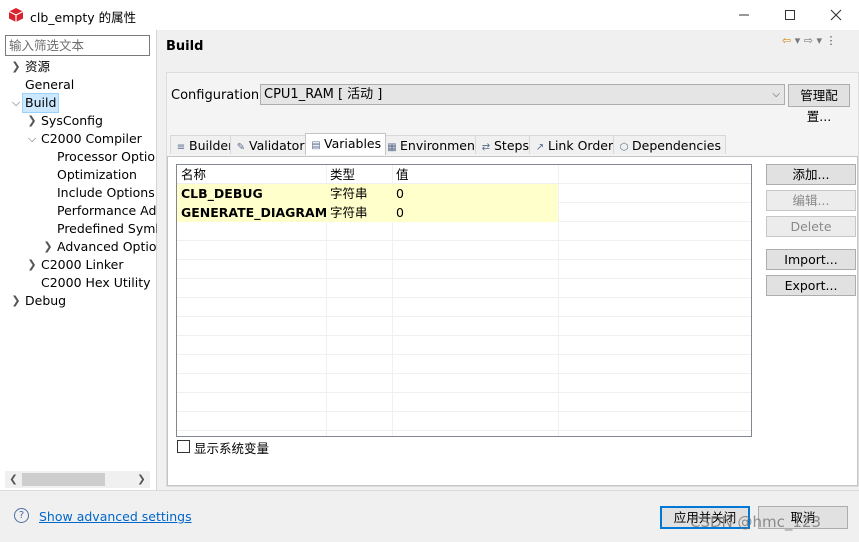  I want to click on apply-and-close-button: 应用并关闭, so click(705, 517).